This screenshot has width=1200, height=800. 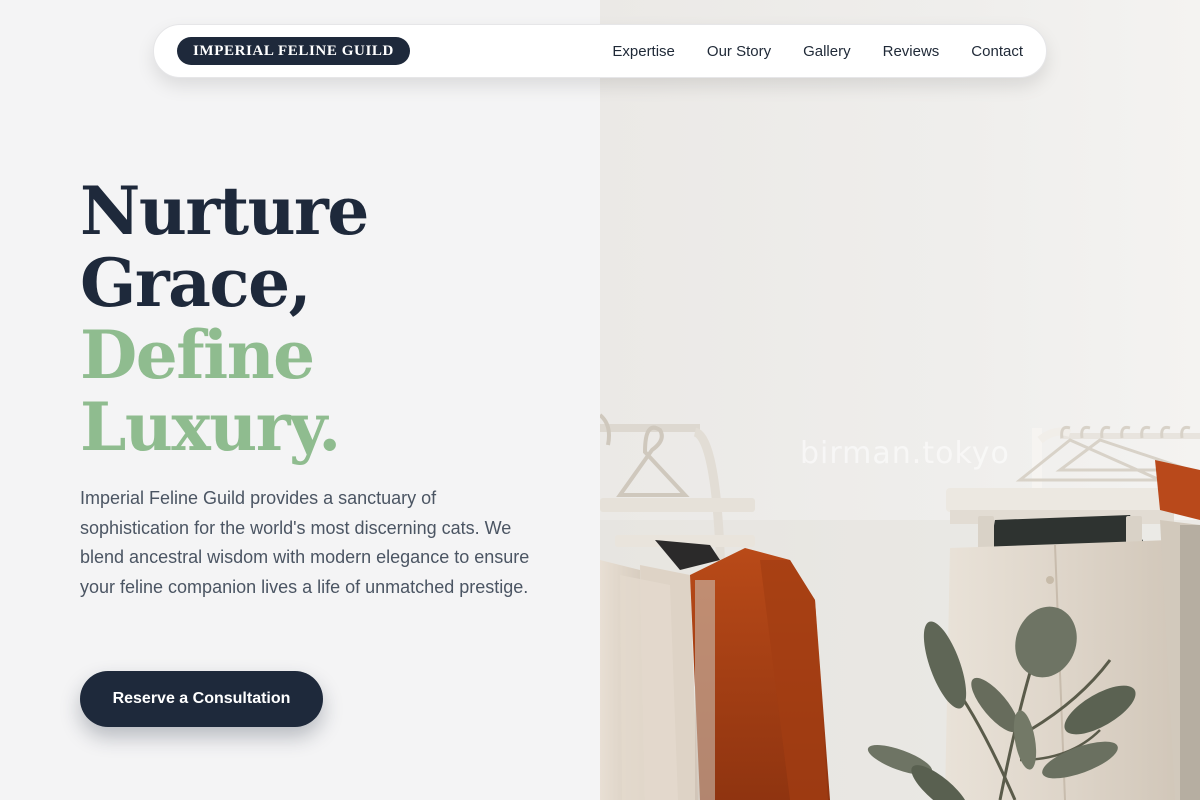 What do you see at coordinates (293, 51) in the screenshot?
I see `brand-logo: IMPERIAL FELINE GUILD` at bounding box center [293, 51].